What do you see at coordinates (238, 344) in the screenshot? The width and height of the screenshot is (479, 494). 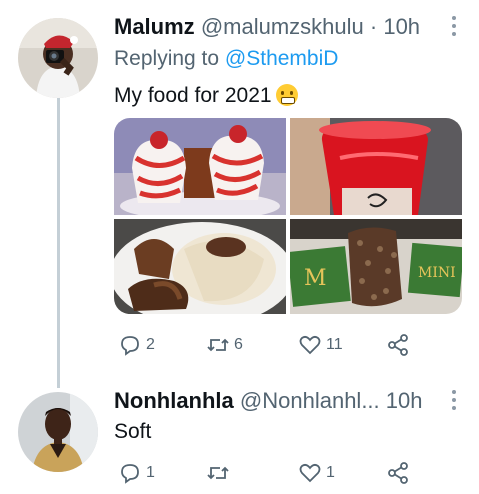 I see `retweet-count: 6` at bounding box center [238, 344].